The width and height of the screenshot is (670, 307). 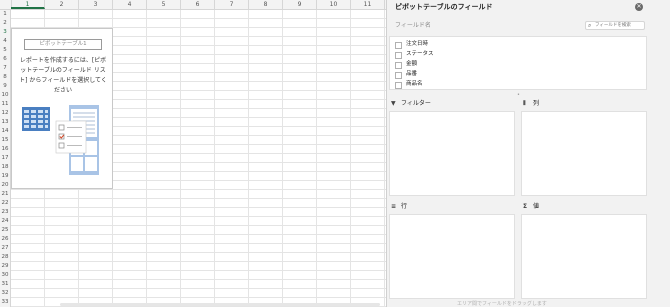 What do you see at coordinates (198, 4) in the screenshot?
I see `column-header: 6` at bounding box center [198, 4].